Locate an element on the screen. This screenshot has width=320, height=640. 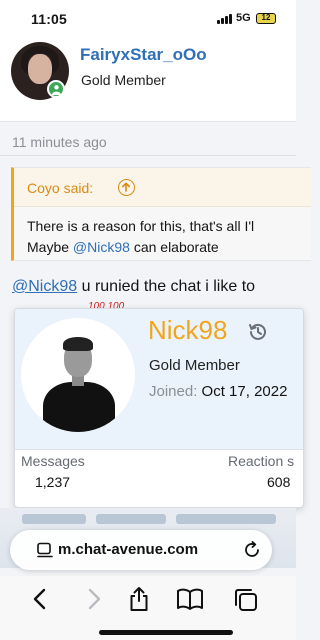
back-icon is located at coordinates (41, 599).